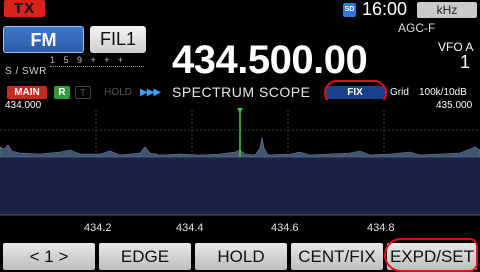  Describe the element at coordinates (98, 228) in the screenshot. I see `scope-tick-1: 434.2` at that location.